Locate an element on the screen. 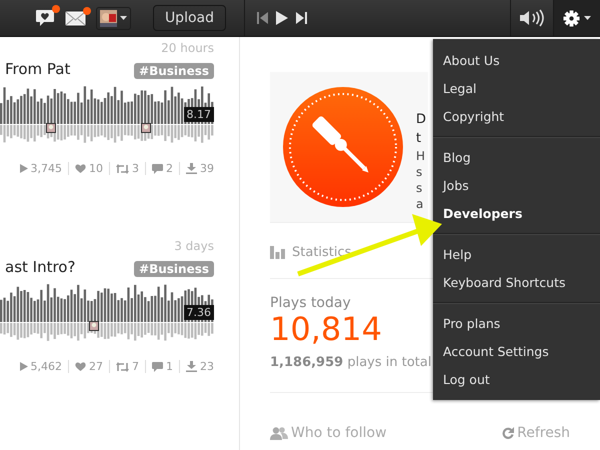 The image size is (600, 450). comments-count: 1 is located at coordinates (169, 366).